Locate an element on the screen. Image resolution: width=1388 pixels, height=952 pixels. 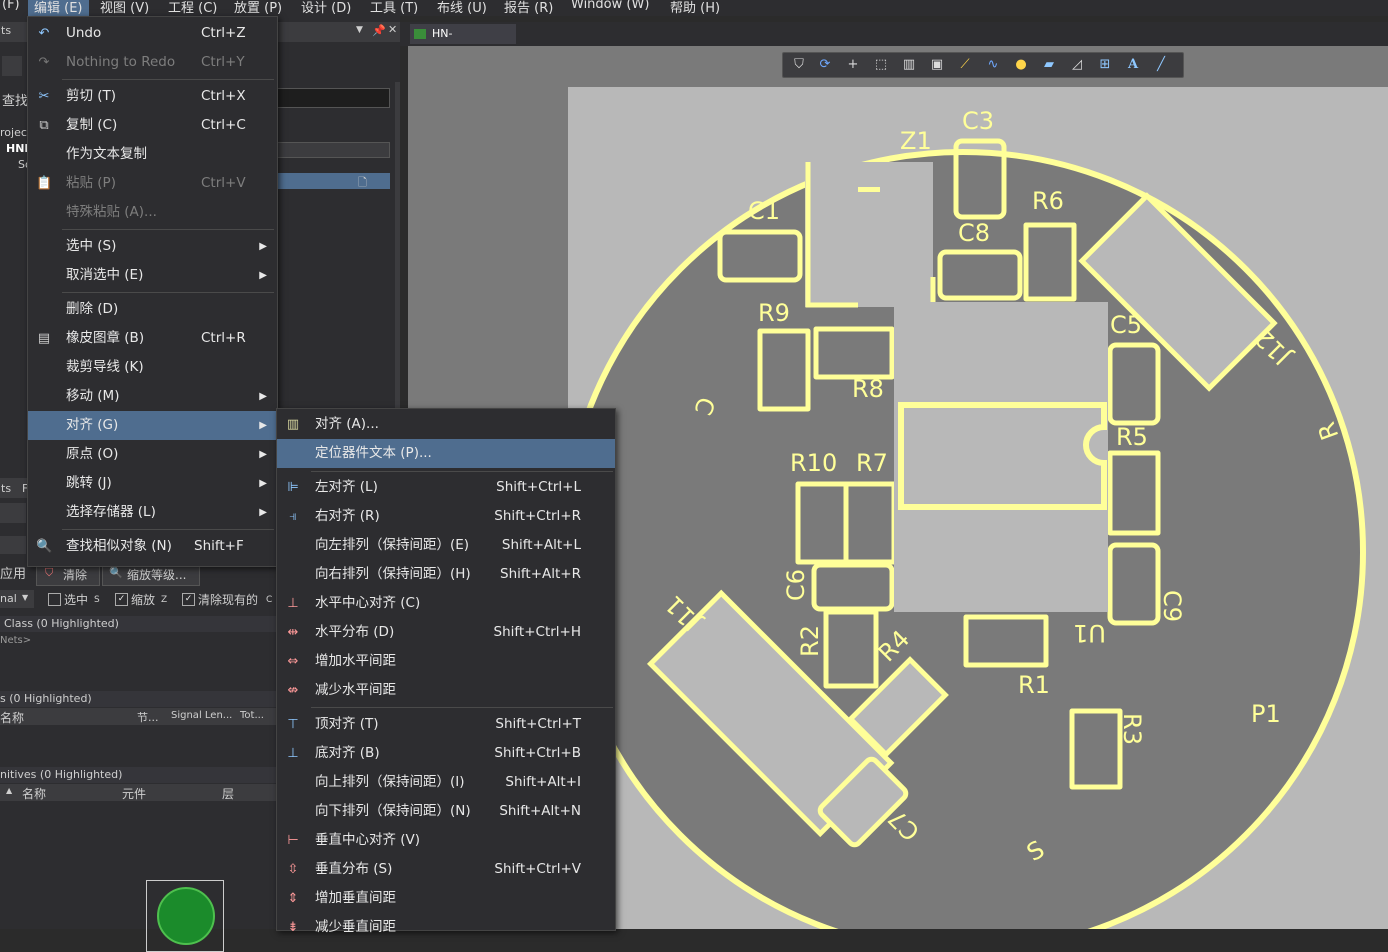
menu-item-move: 移动 (M) ▶ is located at coordinates (152, 396).